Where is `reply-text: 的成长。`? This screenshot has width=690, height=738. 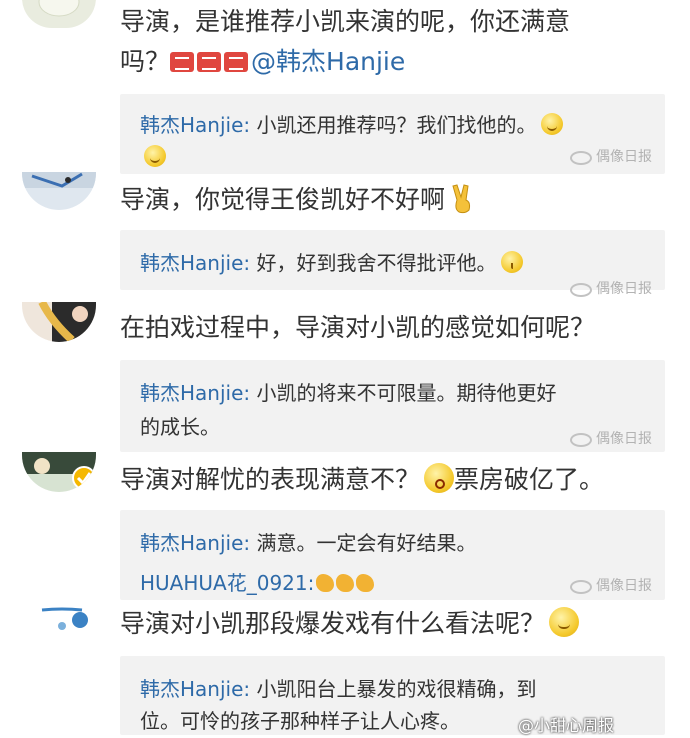
reply-text: 的成长。 is located at coordinates (180, 427).